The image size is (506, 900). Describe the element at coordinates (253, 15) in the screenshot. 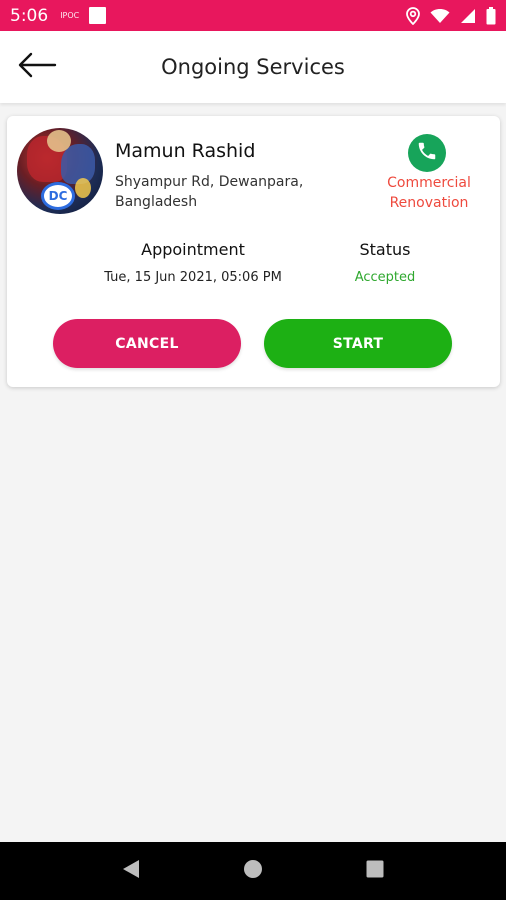

I see `status-bar: 5:06 IPOC` at that location.